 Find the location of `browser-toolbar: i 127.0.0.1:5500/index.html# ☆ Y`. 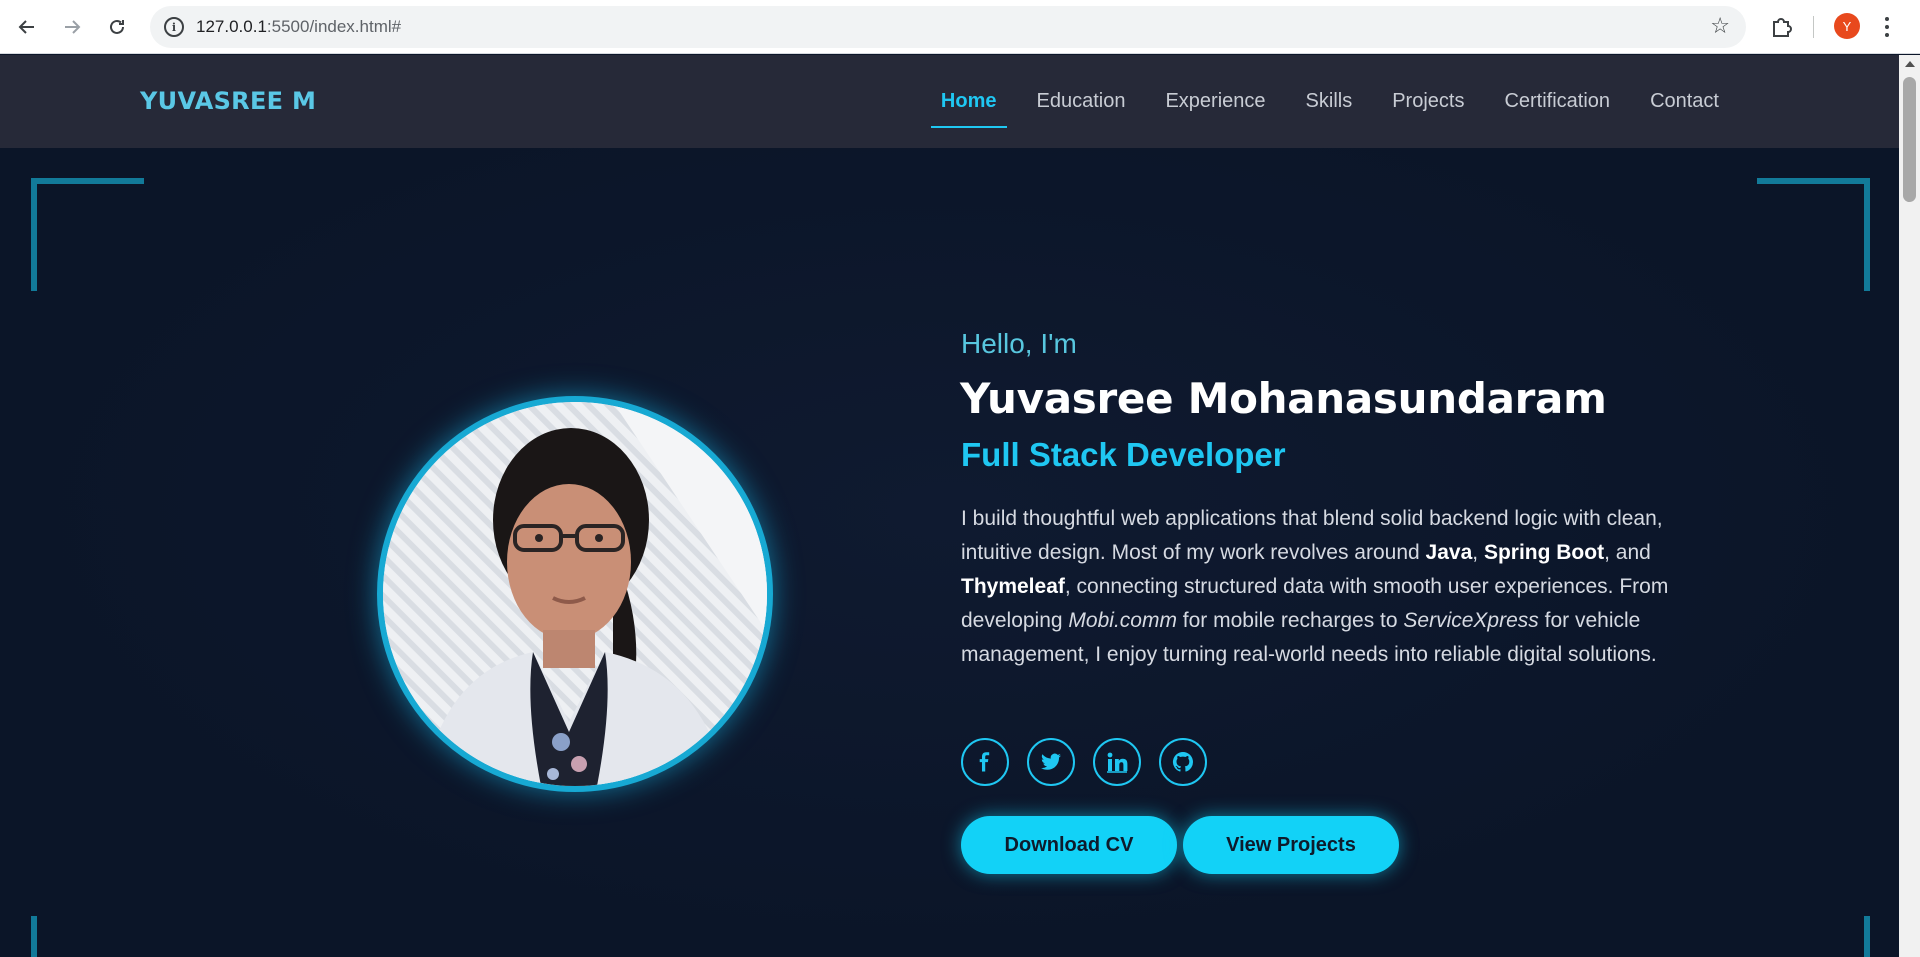

browser-toolbar: i 127.0.0.1:5500/index.html# ☆ Y is located at coordinates (960, 27).